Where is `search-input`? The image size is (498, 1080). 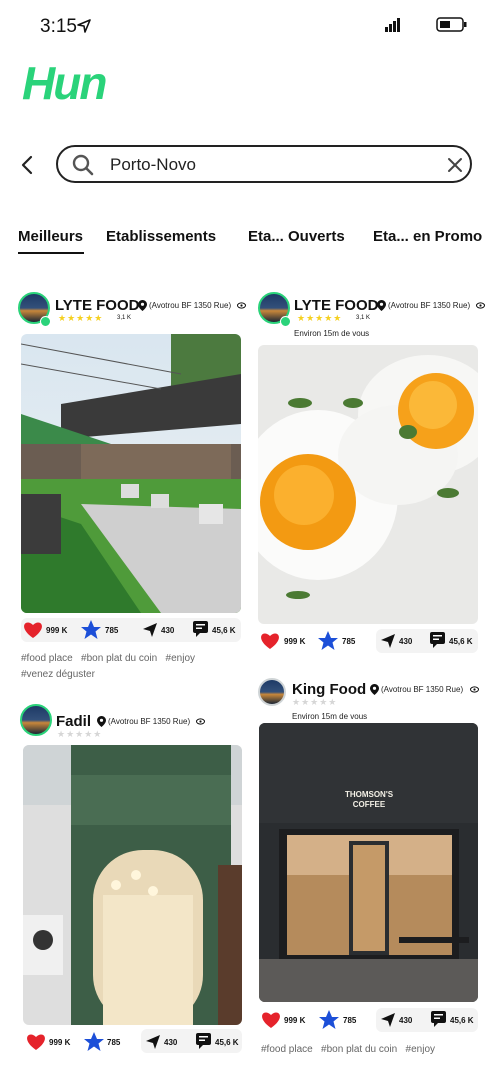
search-input is located at coordinates (270, 165).